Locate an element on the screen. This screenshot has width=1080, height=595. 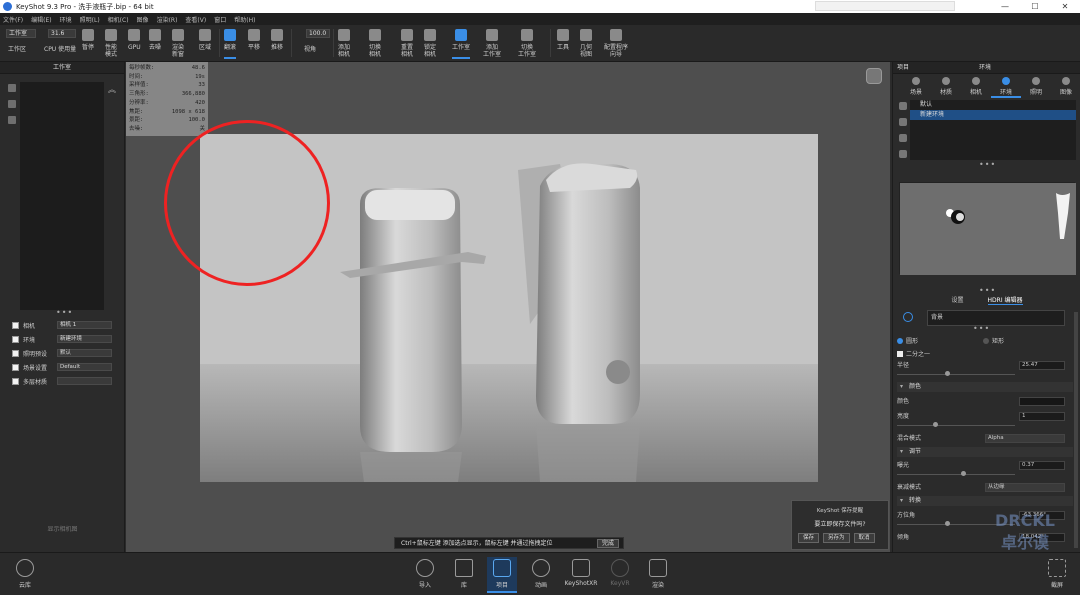
studio-list is located at coordinates (62, 196).